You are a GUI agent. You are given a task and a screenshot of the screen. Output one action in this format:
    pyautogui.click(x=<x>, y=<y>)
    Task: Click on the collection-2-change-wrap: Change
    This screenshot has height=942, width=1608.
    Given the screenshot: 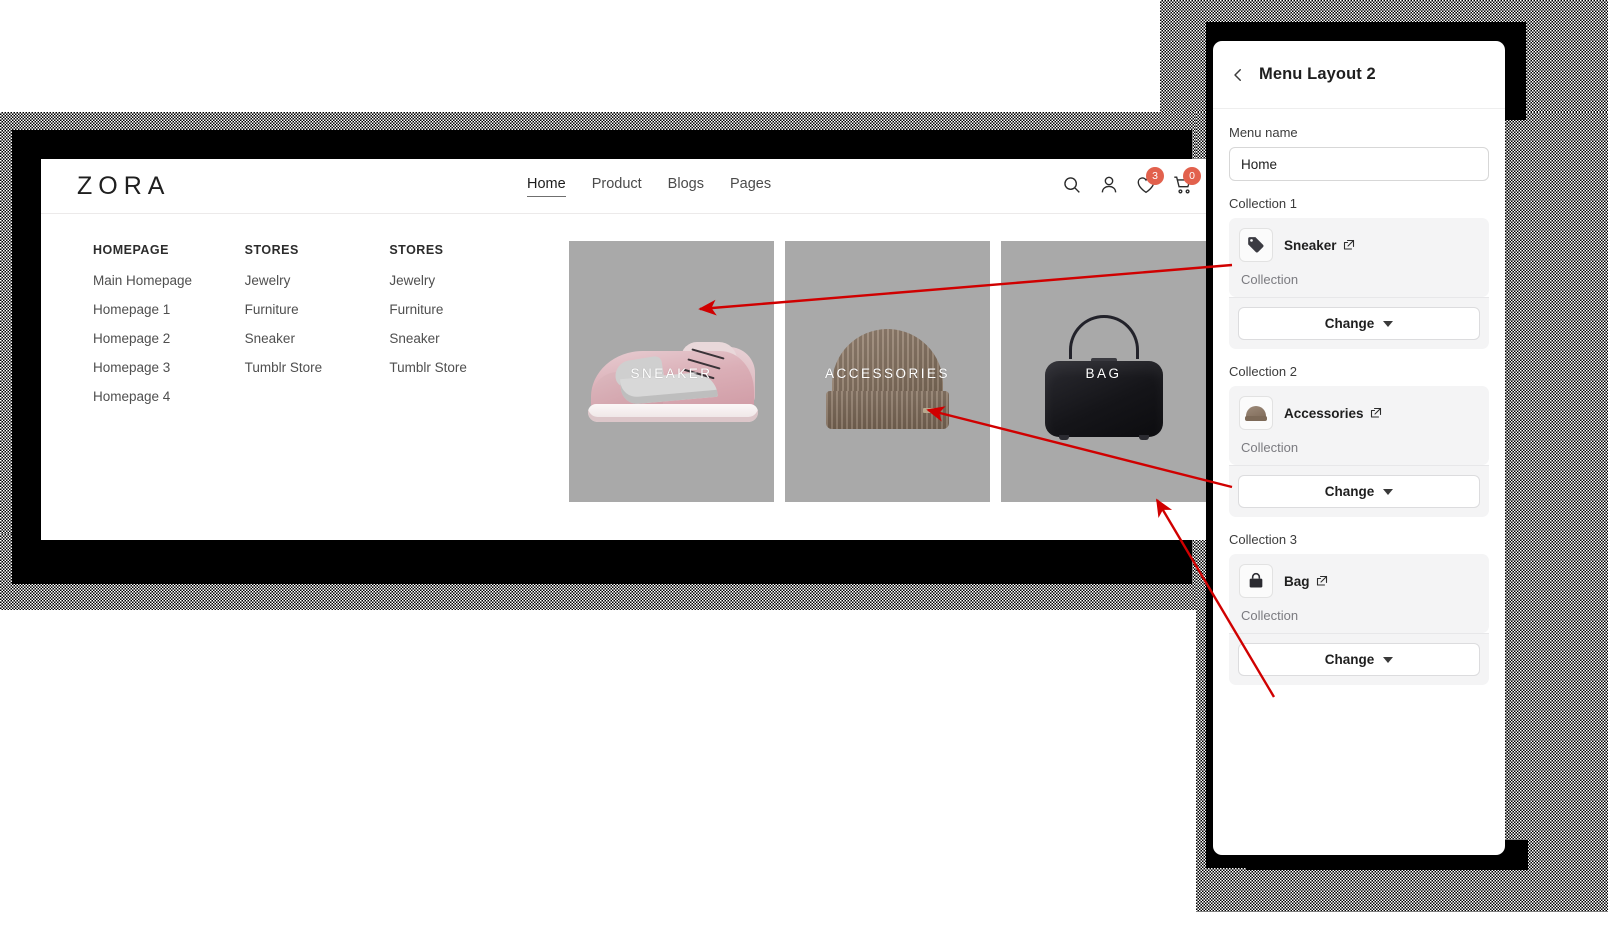 What is the action you would take?
    pyautogui.click(x=1359, y=491)
    